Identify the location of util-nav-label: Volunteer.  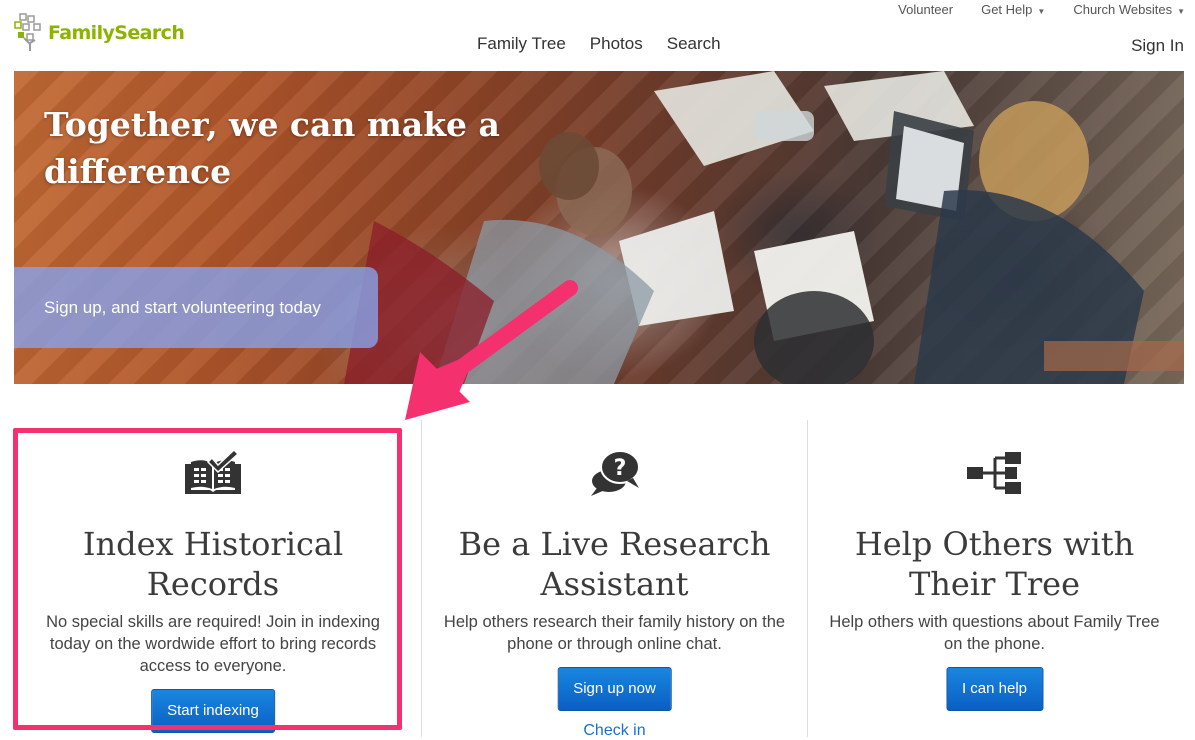
(926, 9).